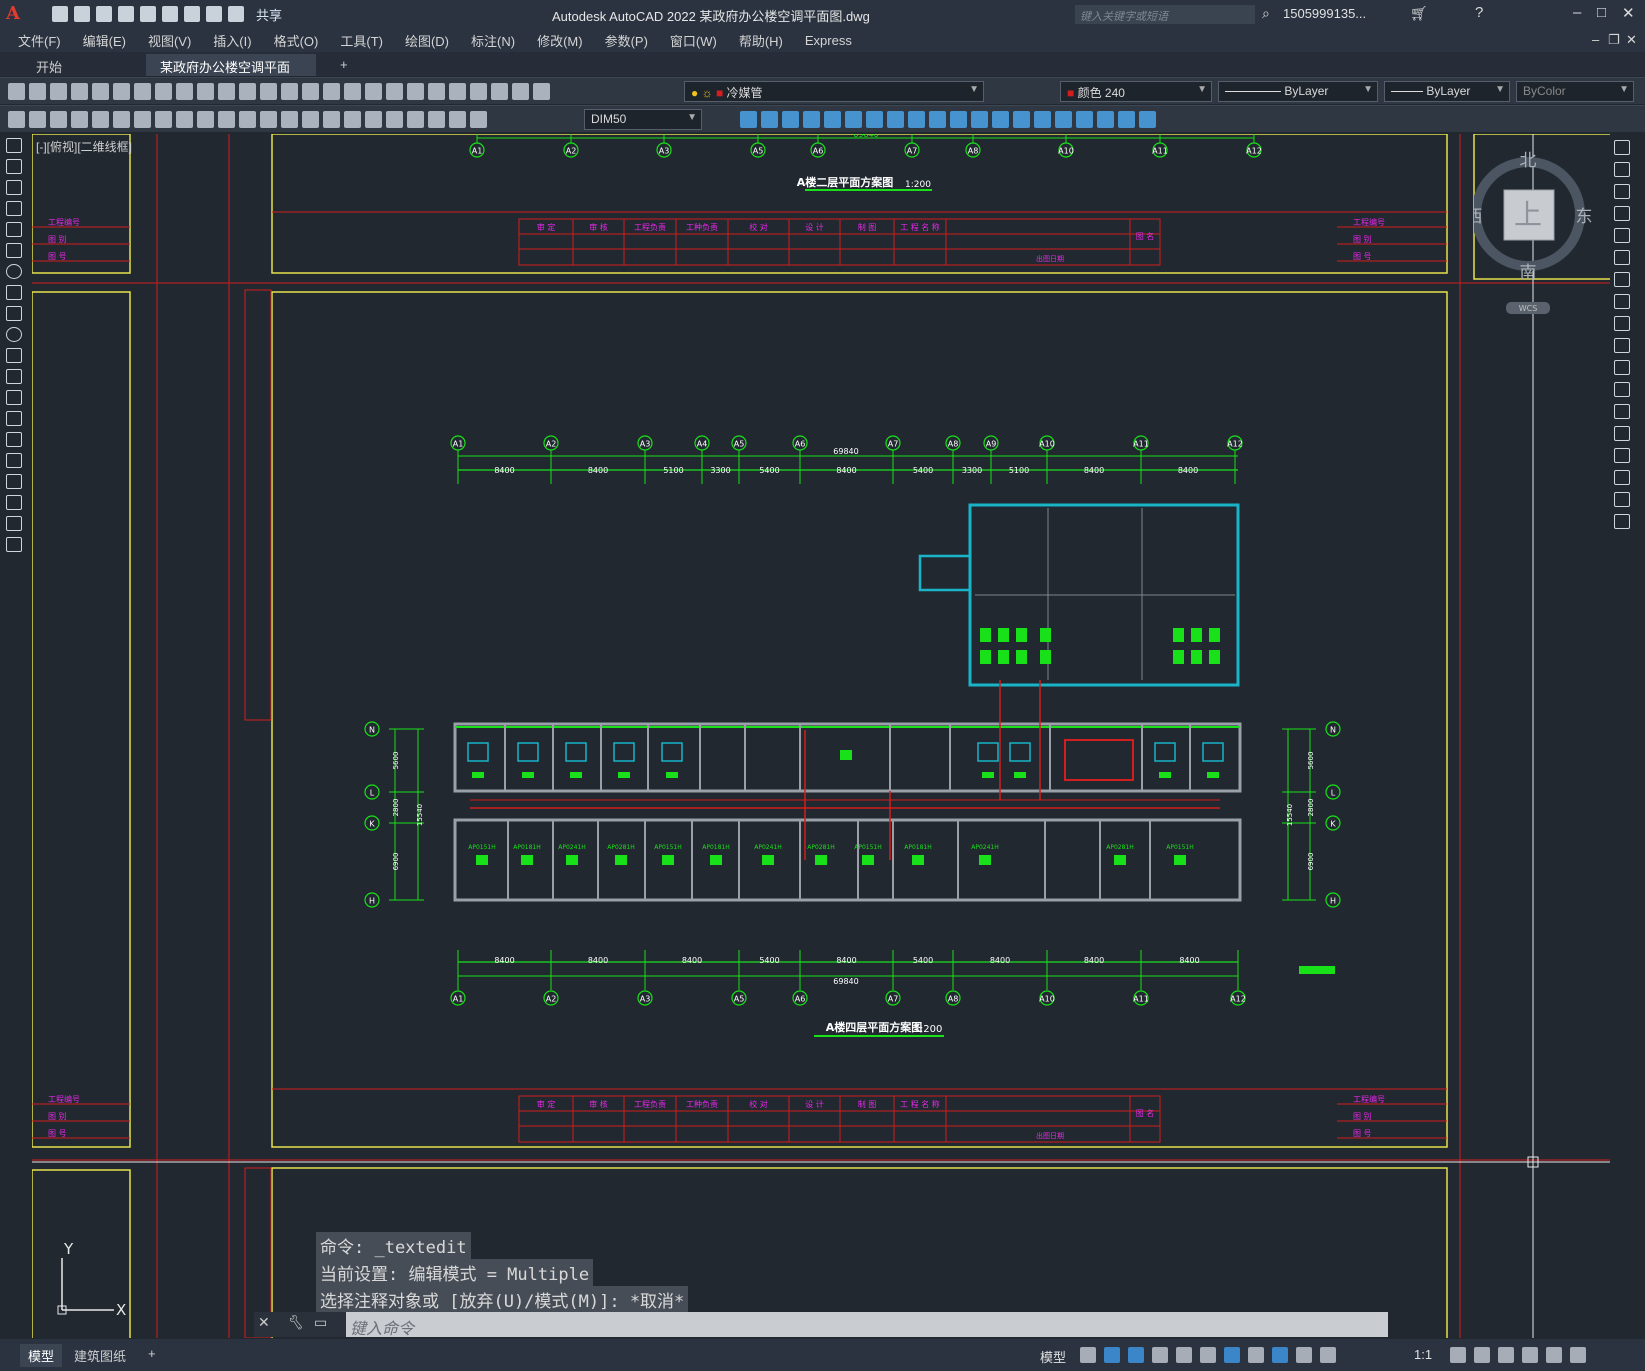 Image resolution: width=1645 pixels, height=1371 pixels. I want to click on redo-icon, so click(236, 14).